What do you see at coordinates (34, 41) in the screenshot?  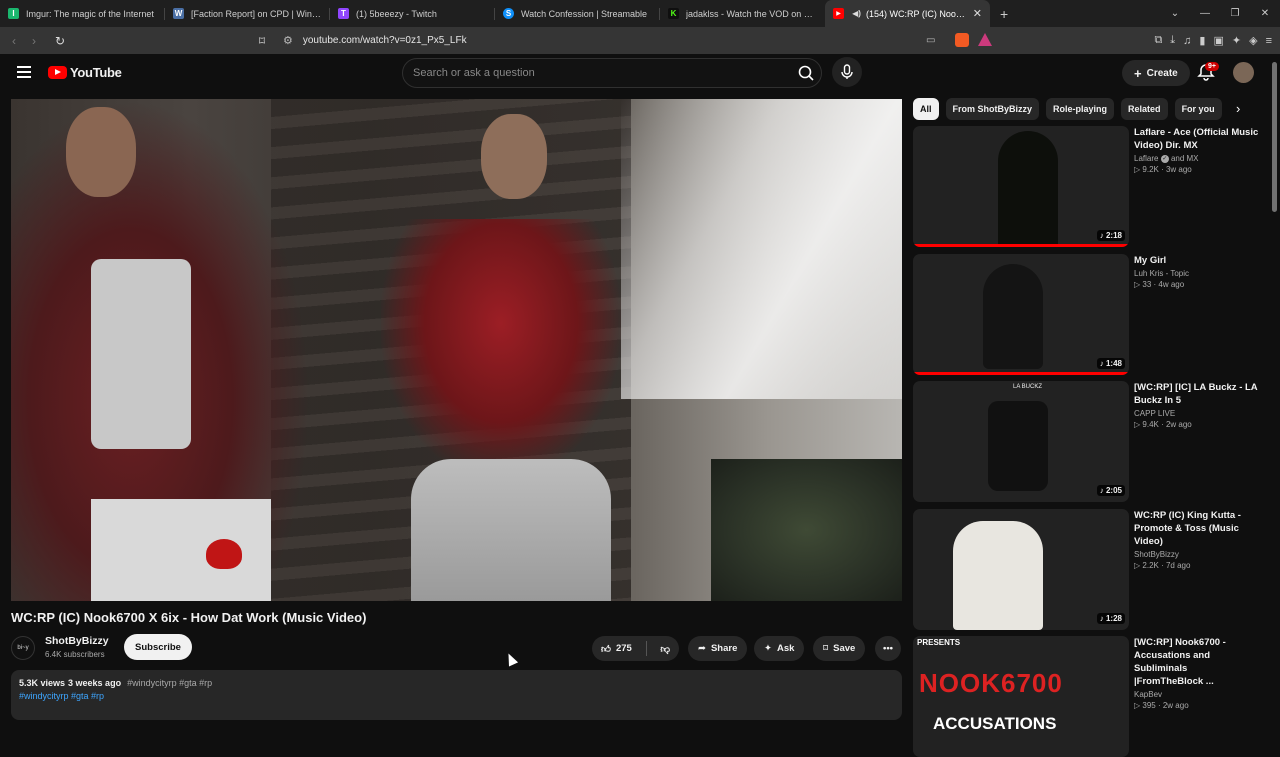 I see `forward-icon: ›` at bounding box center [34, 41].